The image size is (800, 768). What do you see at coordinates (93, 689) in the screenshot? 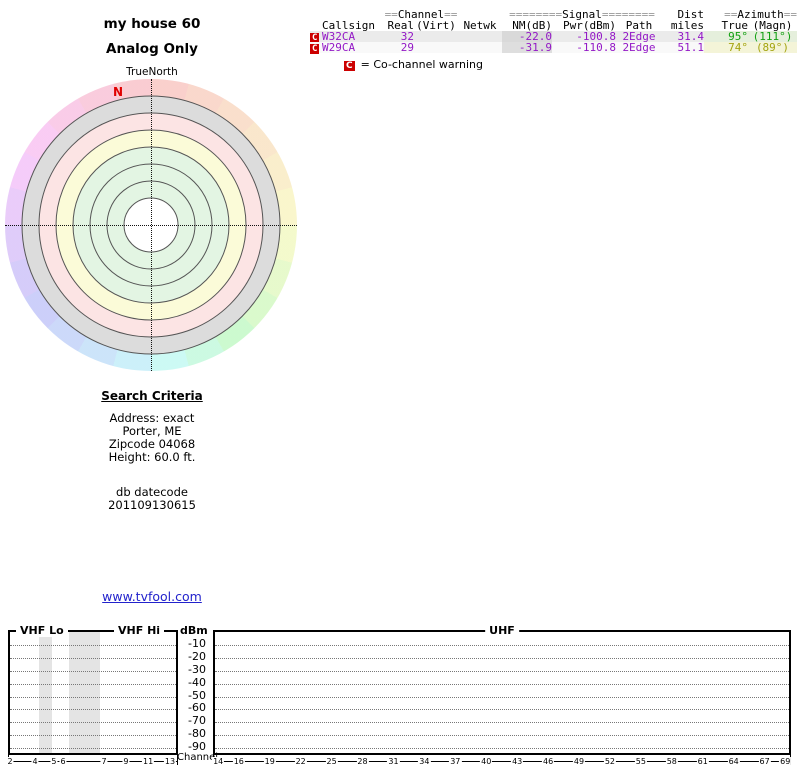
I see `vhf-chart-panel: VHF Lo VHF Hi` at bounding box center [93, 689].